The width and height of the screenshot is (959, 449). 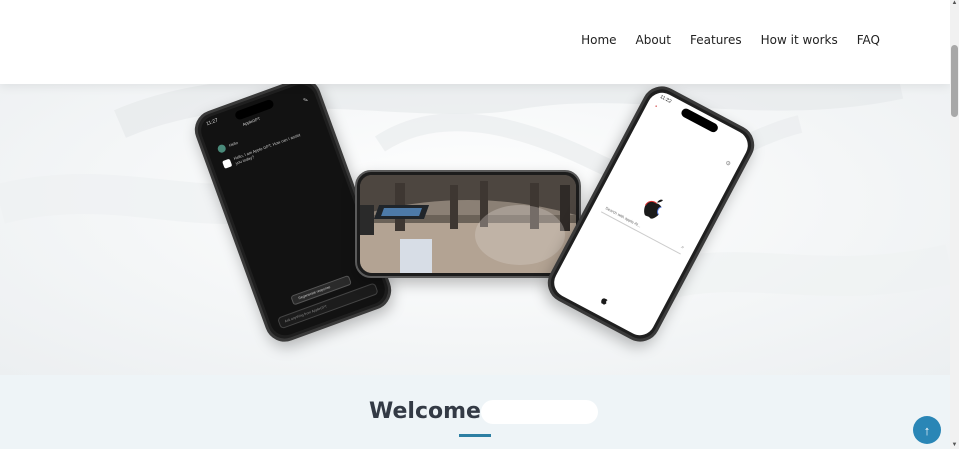 I want to click on status-time: 11:22, so click(x=665, y=99).